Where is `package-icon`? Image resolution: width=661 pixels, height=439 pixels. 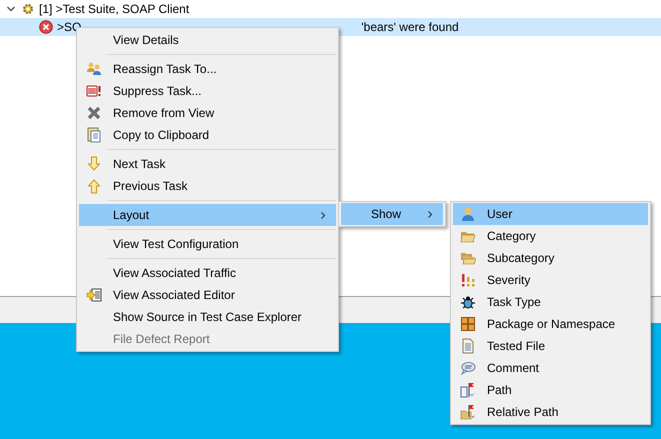 package-icon is located at coordinates (468, 324).